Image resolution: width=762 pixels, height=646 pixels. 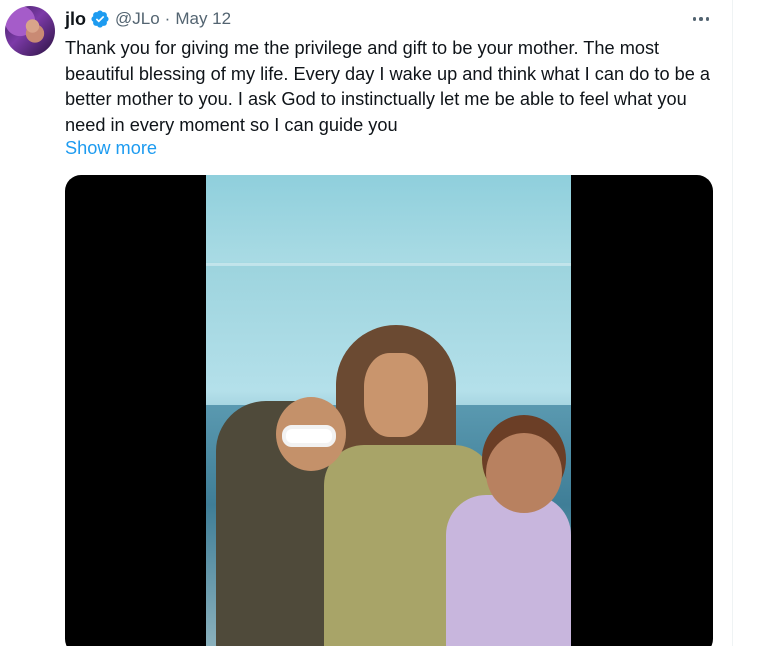 I want to click on display-name: jlo, so click(x=75, y=19).